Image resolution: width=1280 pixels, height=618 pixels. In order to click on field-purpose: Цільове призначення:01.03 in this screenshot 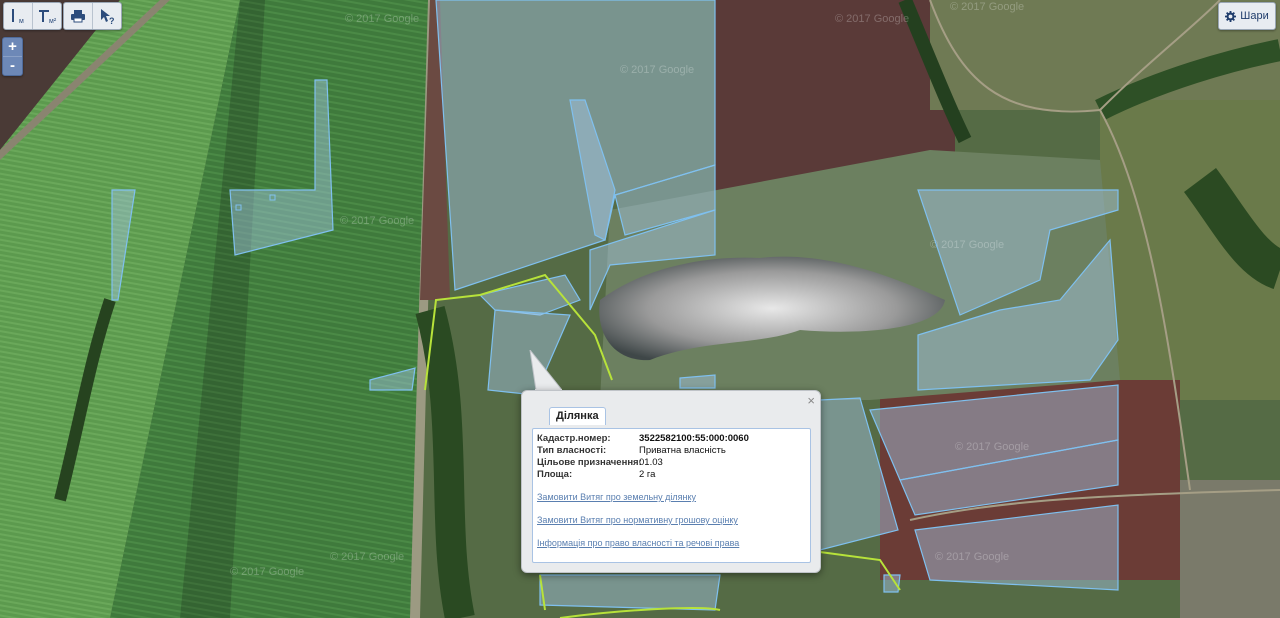, I will do `click(600, 462)`.